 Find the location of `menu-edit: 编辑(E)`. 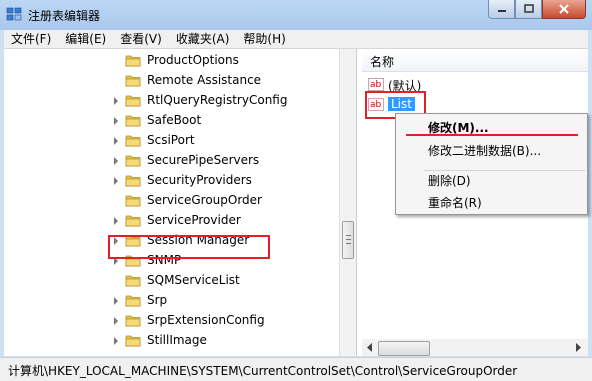

menu-edit: 编辑(E) is located at coordinates (85, 39).